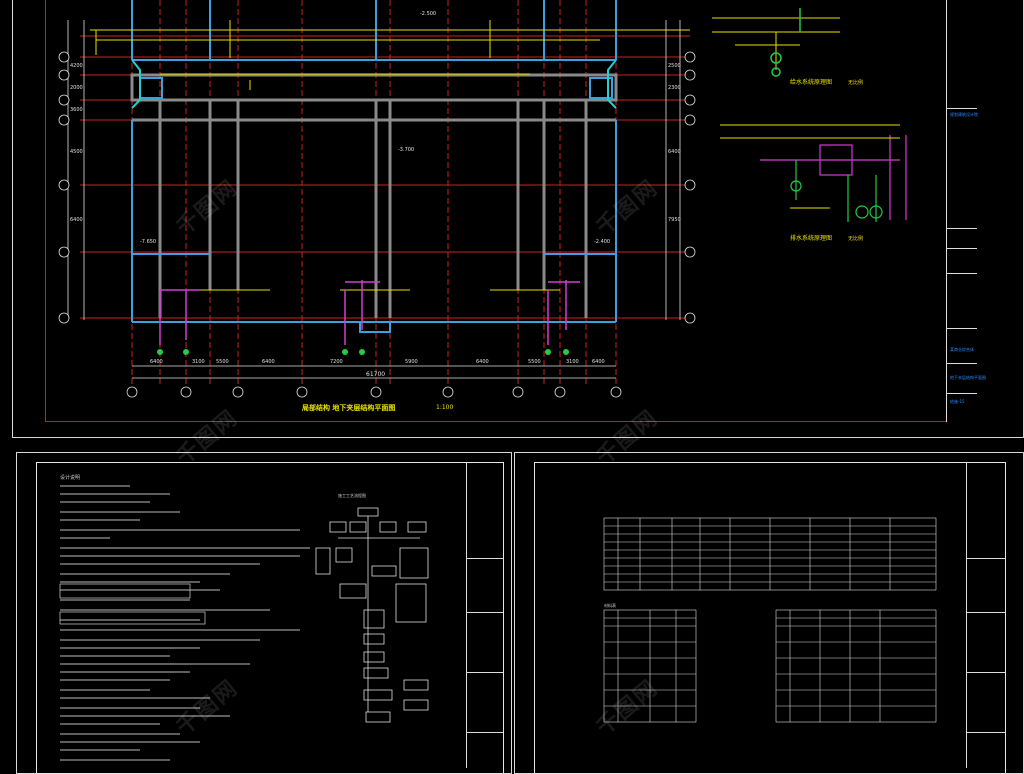  Describe the element at coordinates (76, 110) in the screenshot. I see `left-dim-2: 3600` at that location.